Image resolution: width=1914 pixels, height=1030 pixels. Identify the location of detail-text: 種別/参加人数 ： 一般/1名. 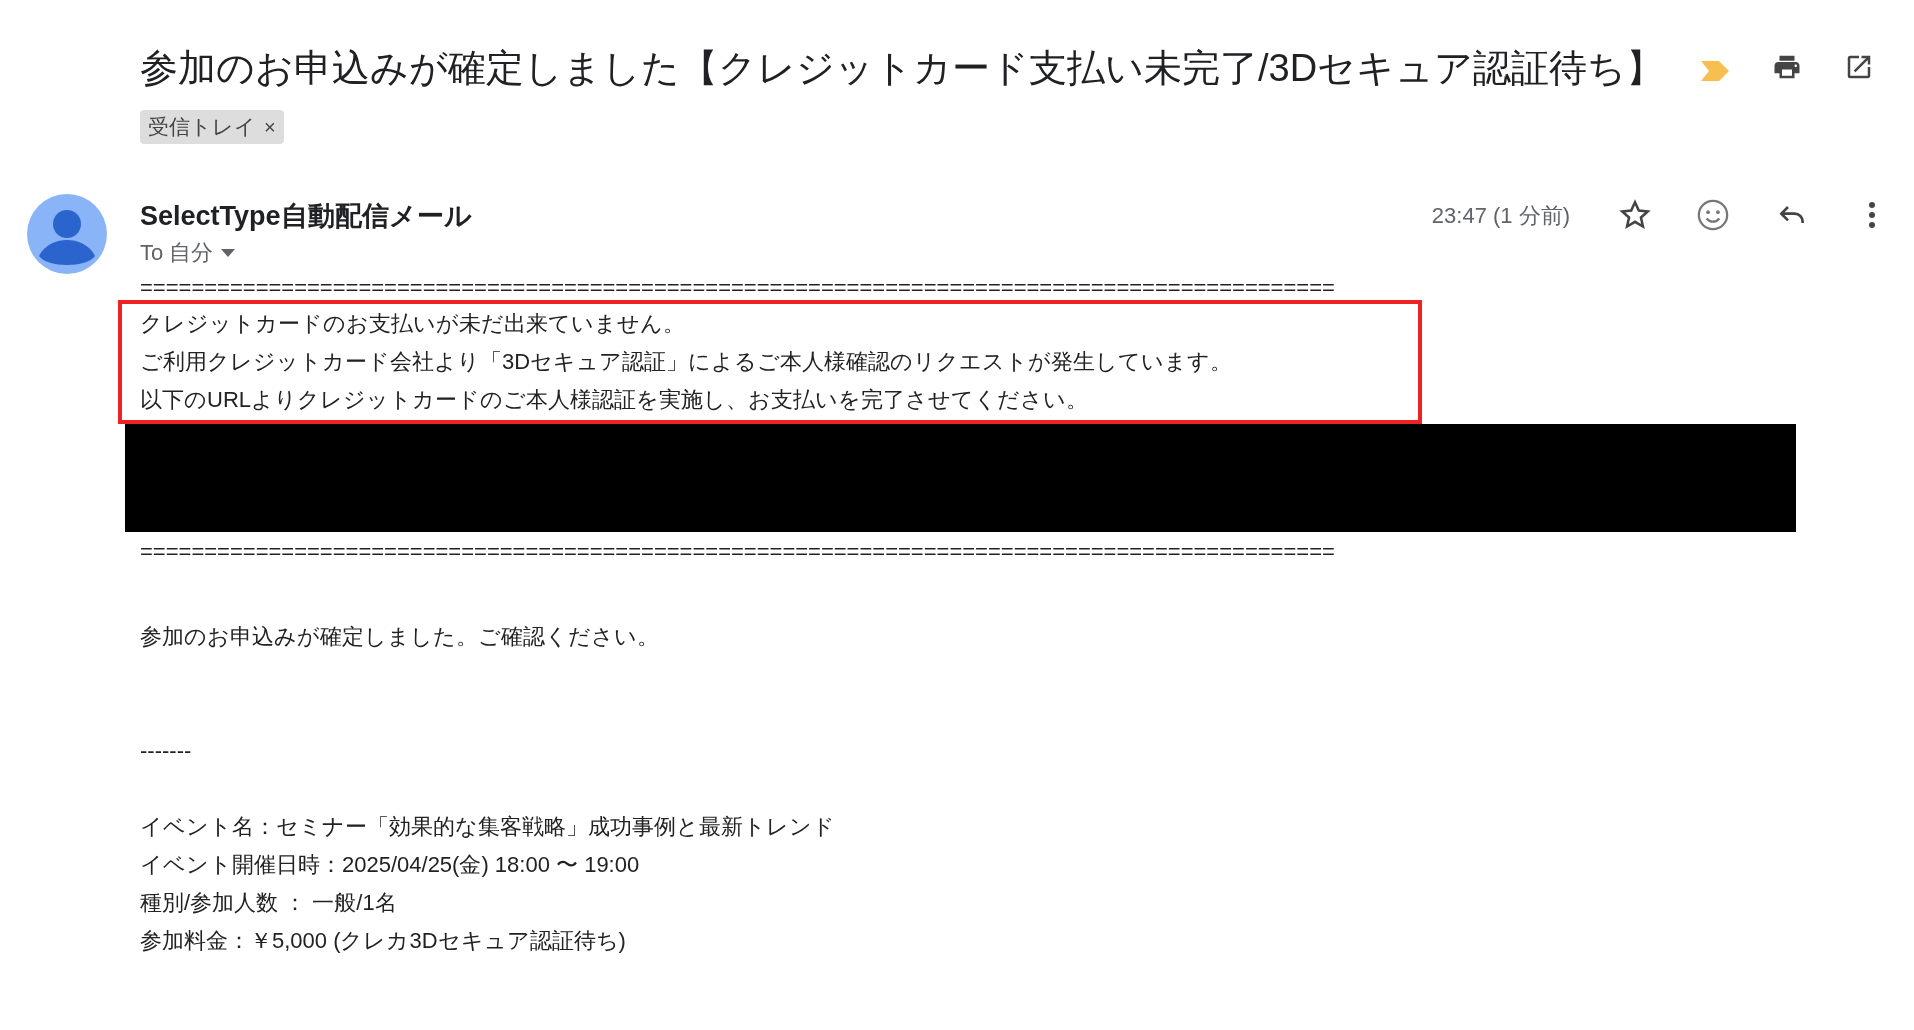
(269, 903).